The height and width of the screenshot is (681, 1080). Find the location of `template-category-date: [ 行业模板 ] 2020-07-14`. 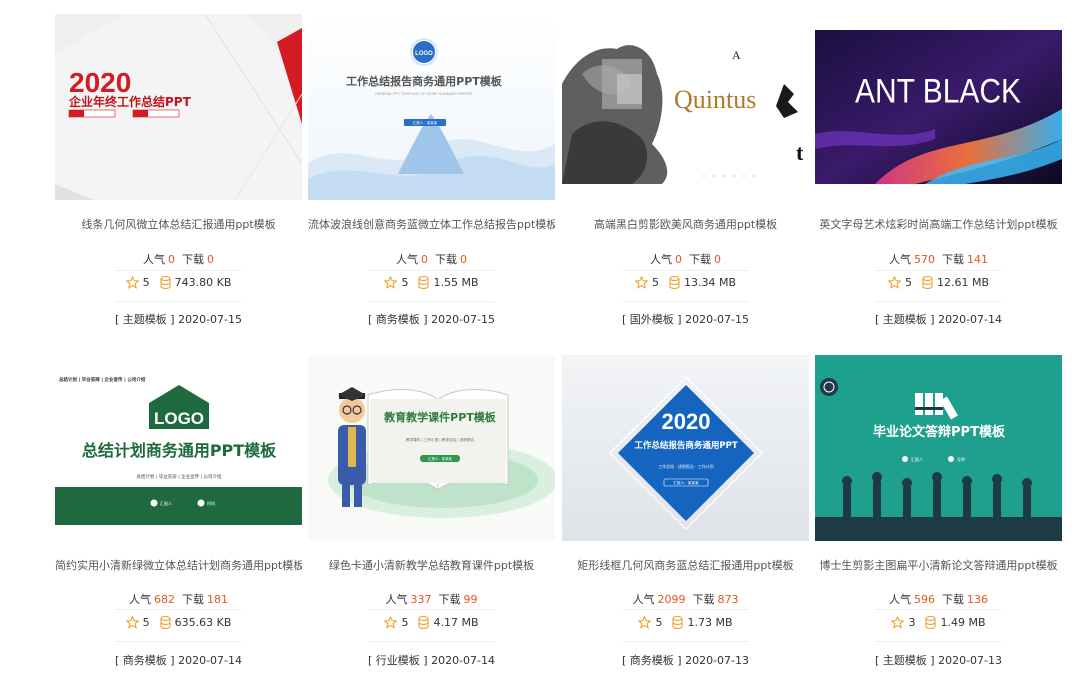

template-category-date: [ 行业模板 ] 2020-07-14 is located at coordinates (431, 660).